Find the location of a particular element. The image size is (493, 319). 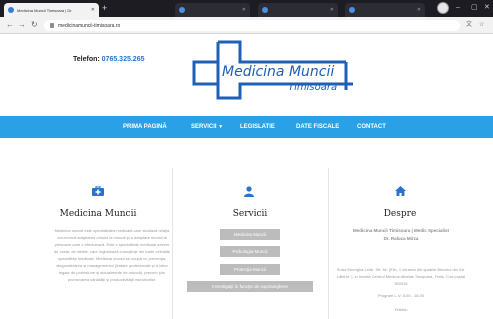

nav-item-date-fiscale: DATE FISCALE is located at coordinates (317, 127).